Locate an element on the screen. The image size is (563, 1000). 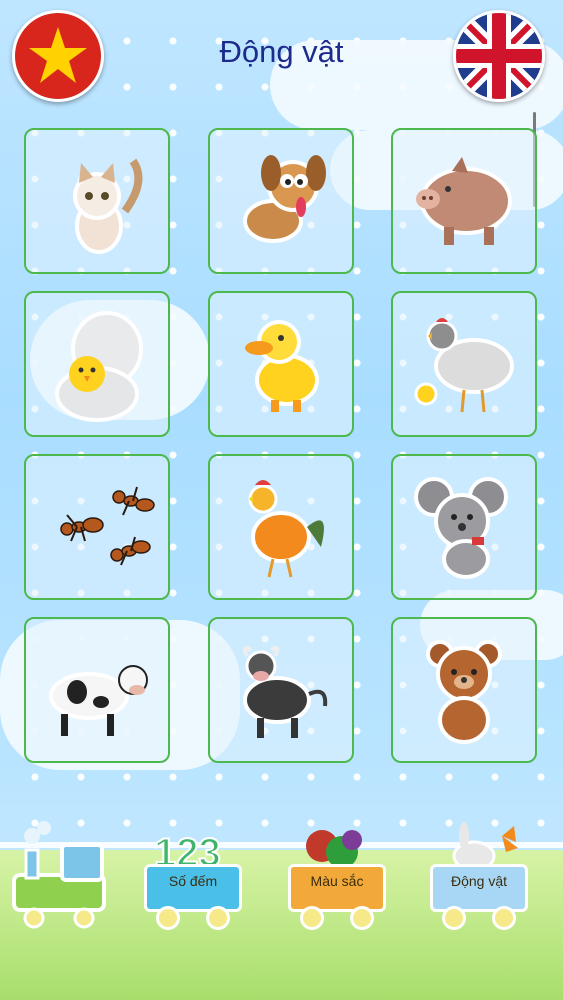
train-car-body: Động vật is located at coordinates (479, 888).